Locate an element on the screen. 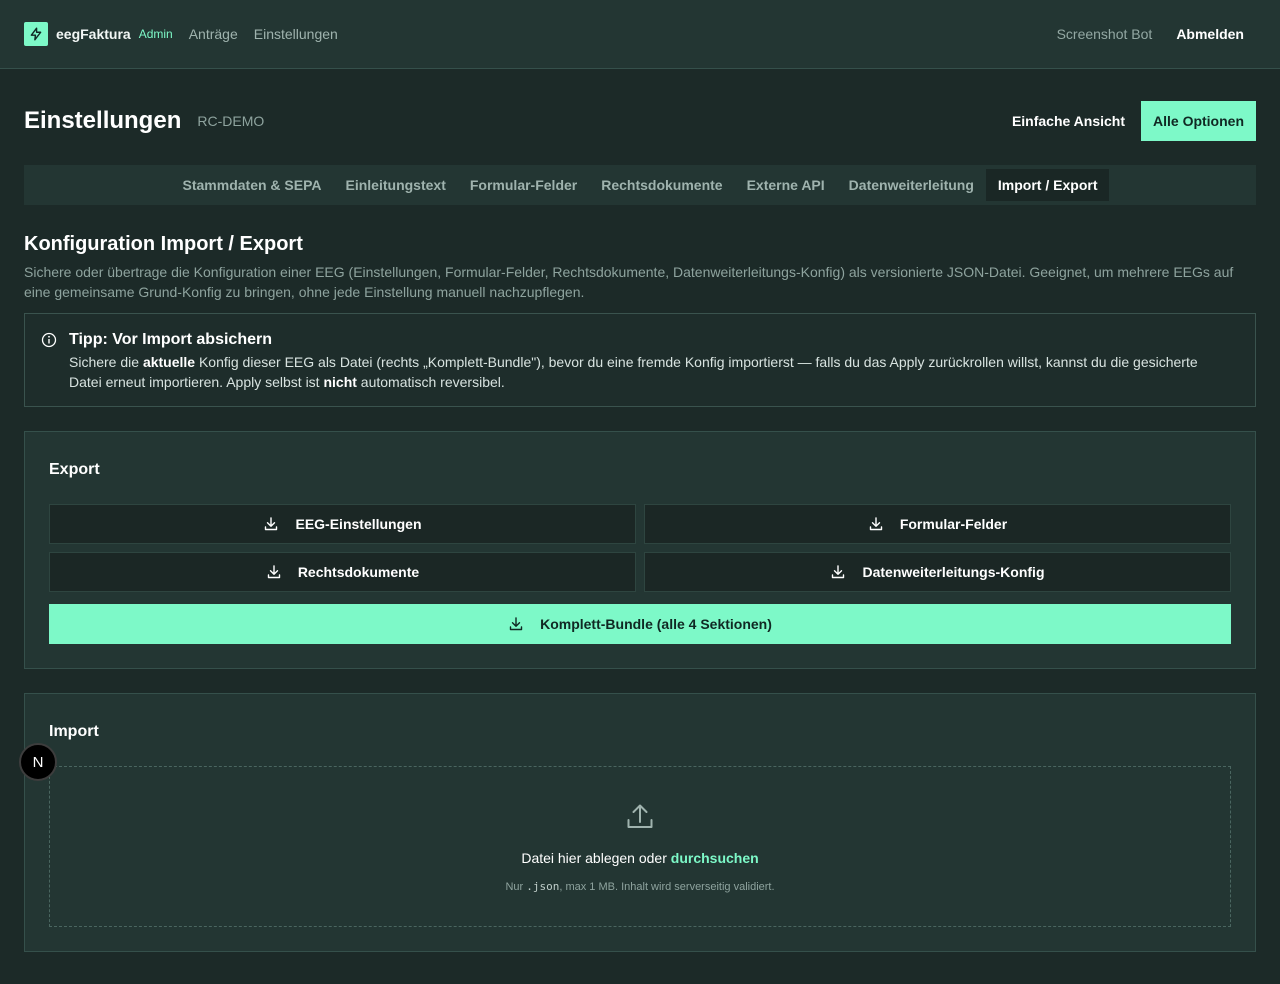 The image size is (1280, 984). tab-import-export: Import / Export is located at coordinates (1047, 185).